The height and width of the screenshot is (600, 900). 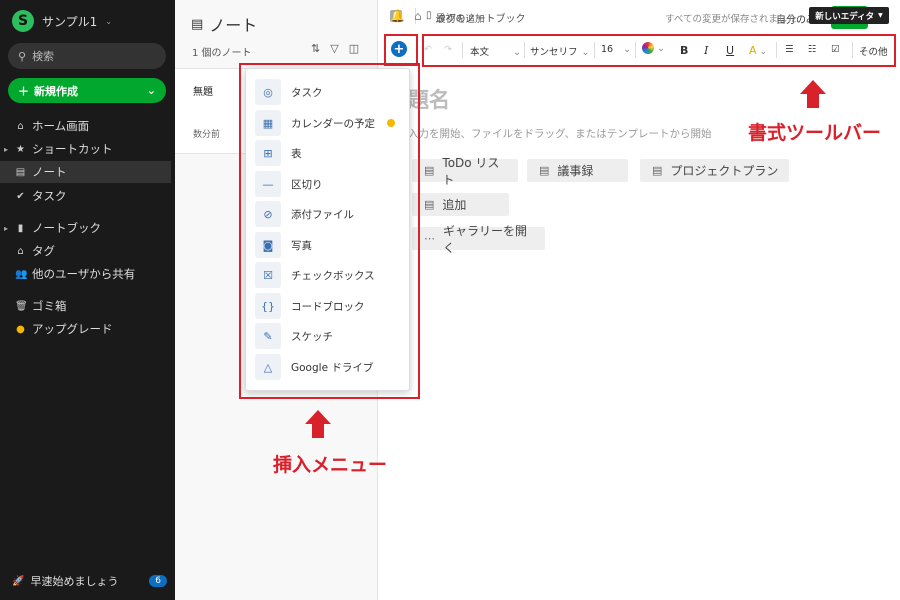 What do you see at coordinates (471, 171) in the screenshot?
I see `template-label: ToDo リスト` at bounding box center [471, 171].